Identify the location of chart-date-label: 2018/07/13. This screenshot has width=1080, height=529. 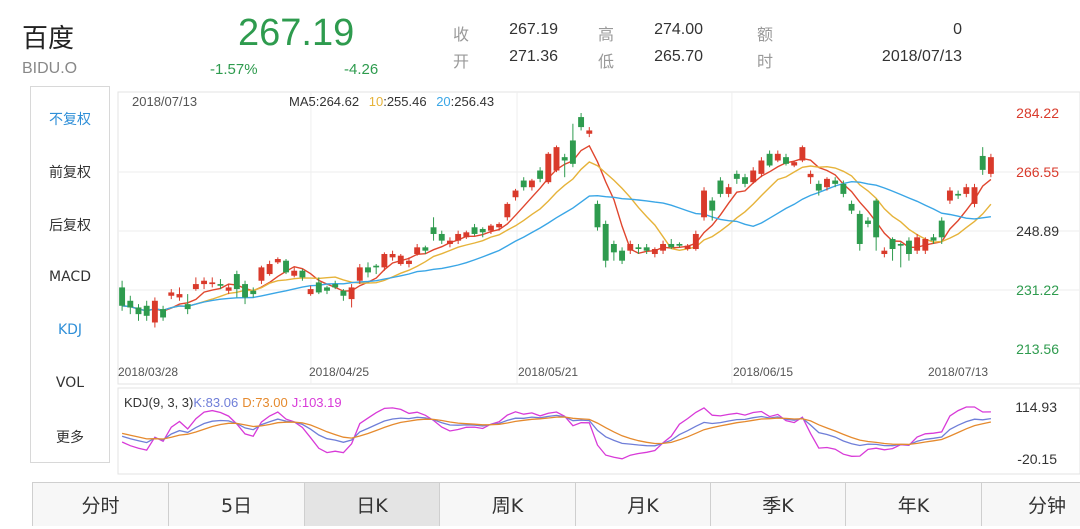
(164, 101).